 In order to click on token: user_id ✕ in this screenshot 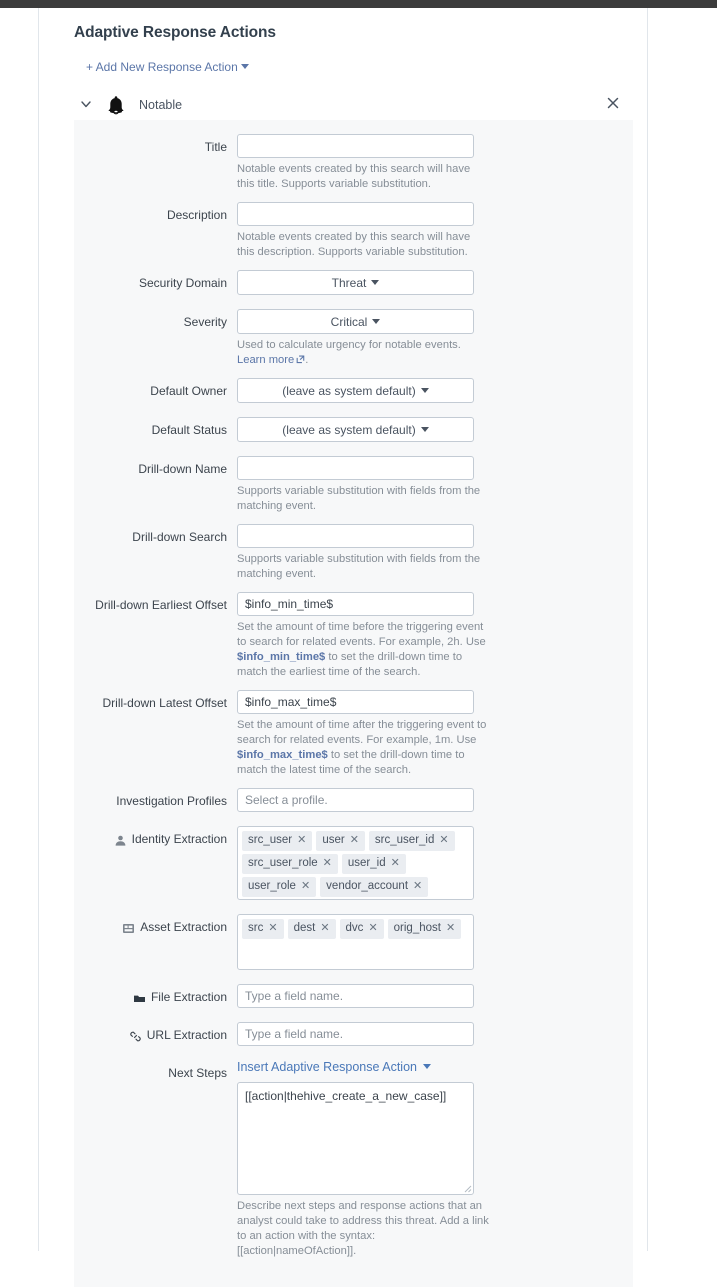, I will do `click(373, 864)`.